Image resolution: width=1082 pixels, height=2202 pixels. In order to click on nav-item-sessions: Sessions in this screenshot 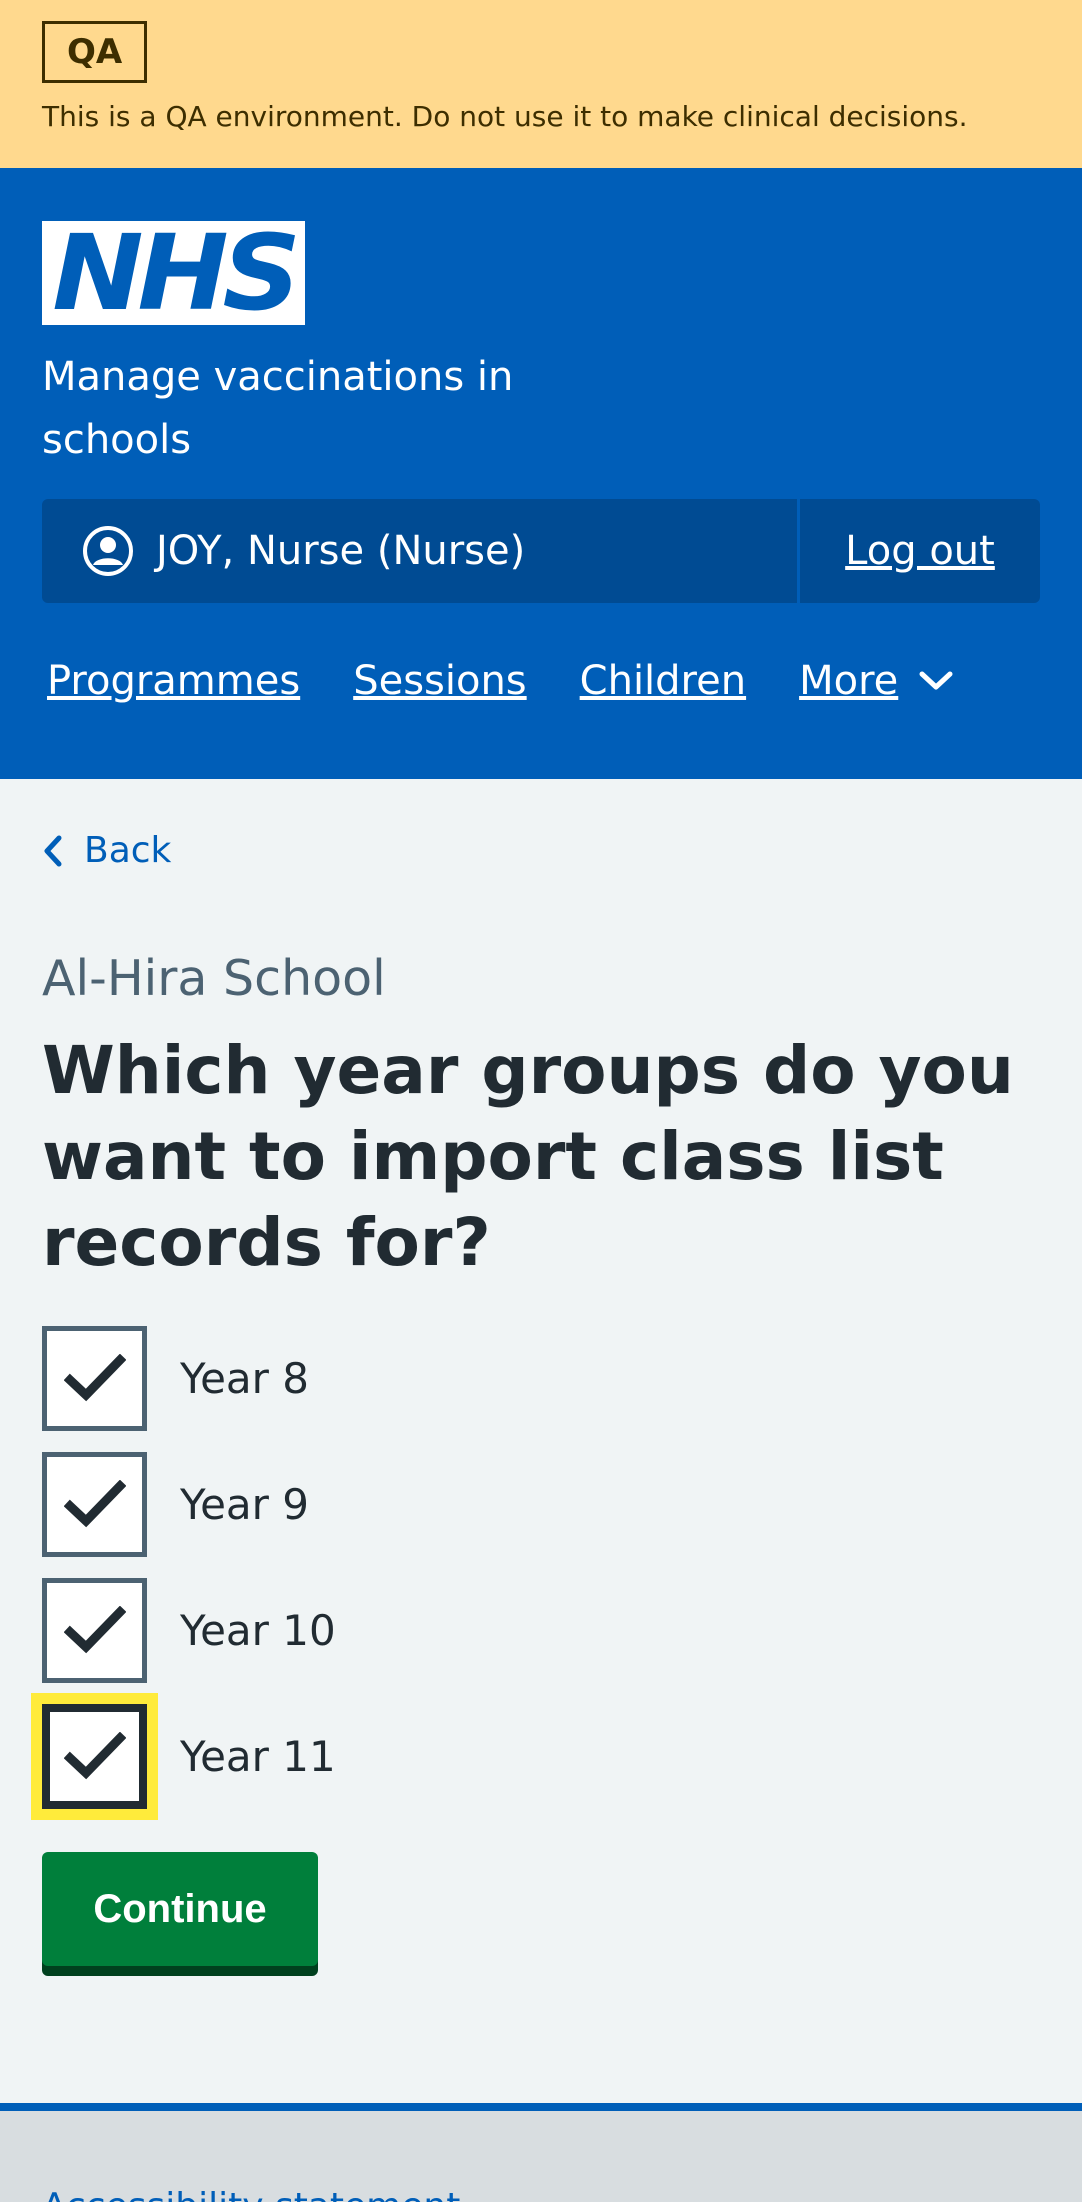, I will do `click(439, 681)`.